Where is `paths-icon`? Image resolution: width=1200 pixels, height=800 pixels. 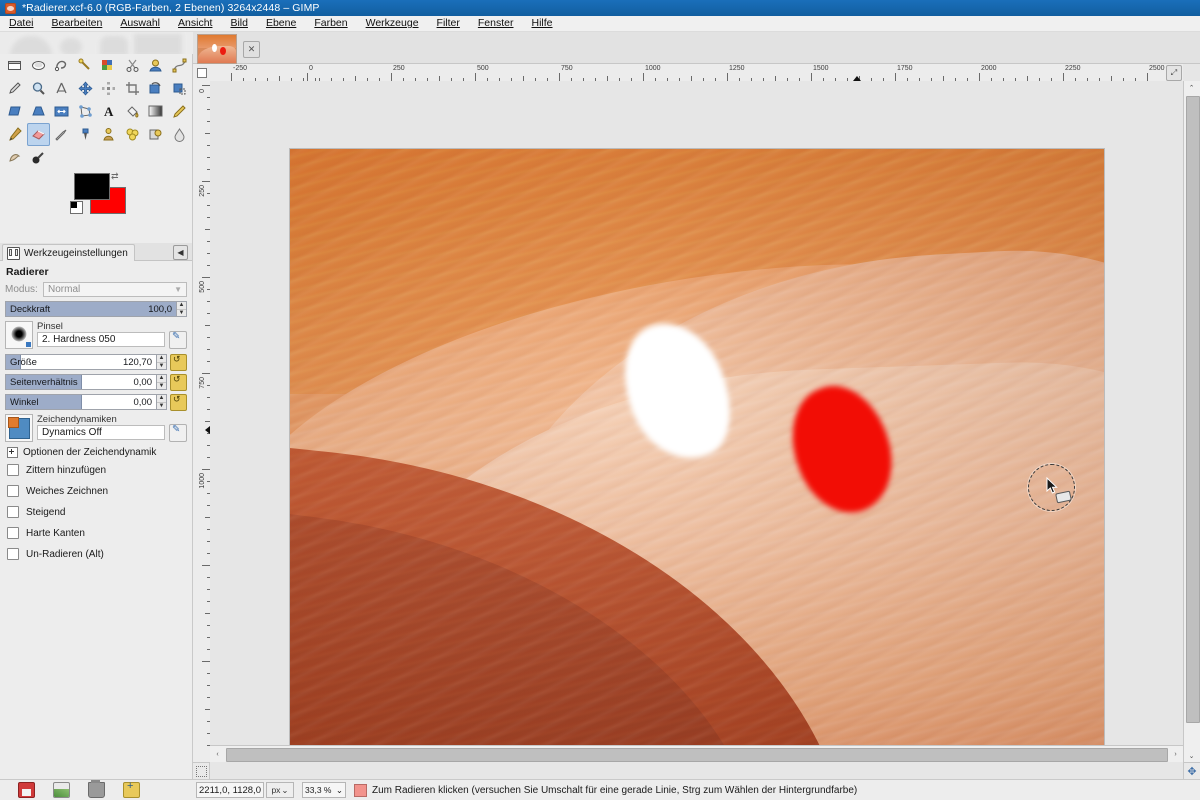 paths-icon is located at coordinates (180, 65).